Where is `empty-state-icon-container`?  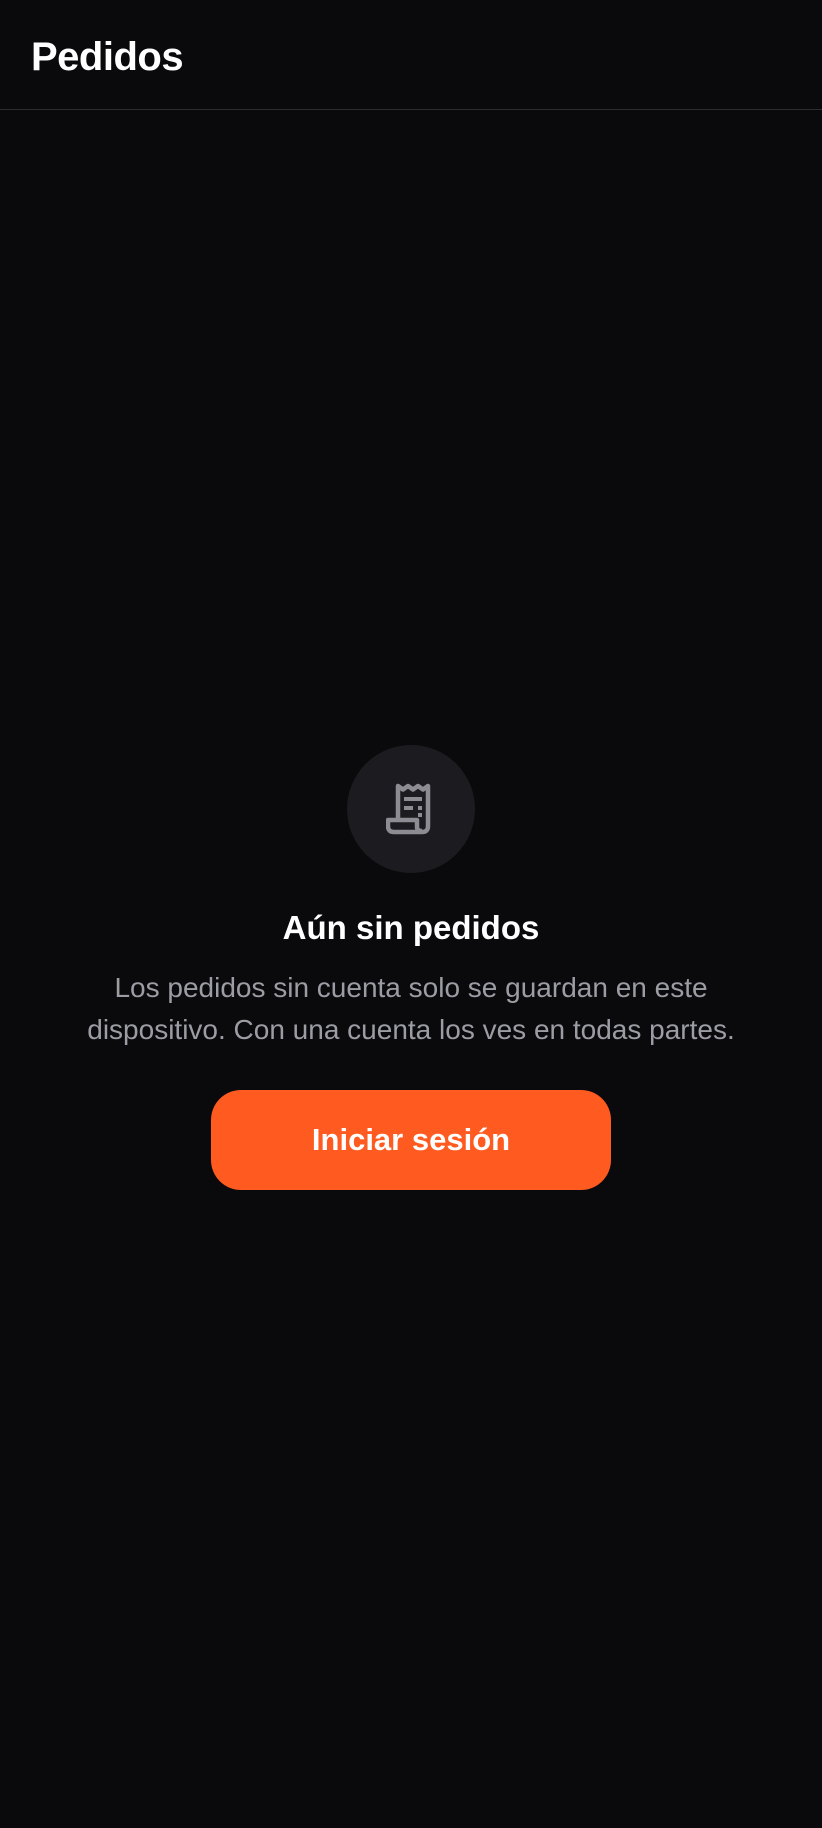 empty-state-icon-container is located at coordinates (411, 809).